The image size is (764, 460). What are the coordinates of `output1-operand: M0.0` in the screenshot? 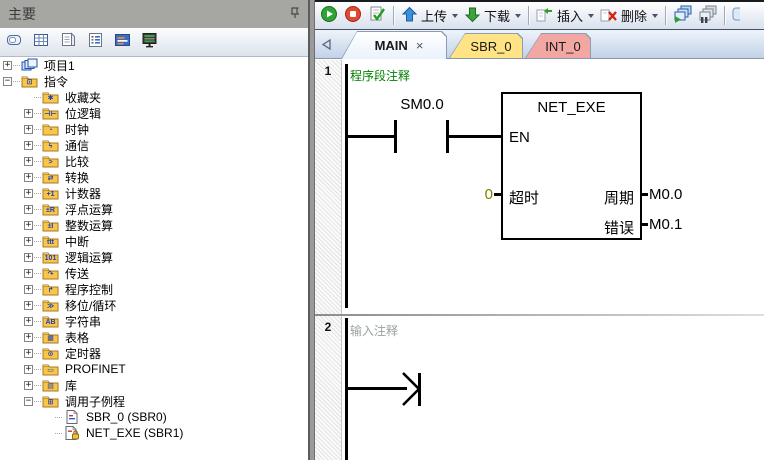 It's located at (665, 194).